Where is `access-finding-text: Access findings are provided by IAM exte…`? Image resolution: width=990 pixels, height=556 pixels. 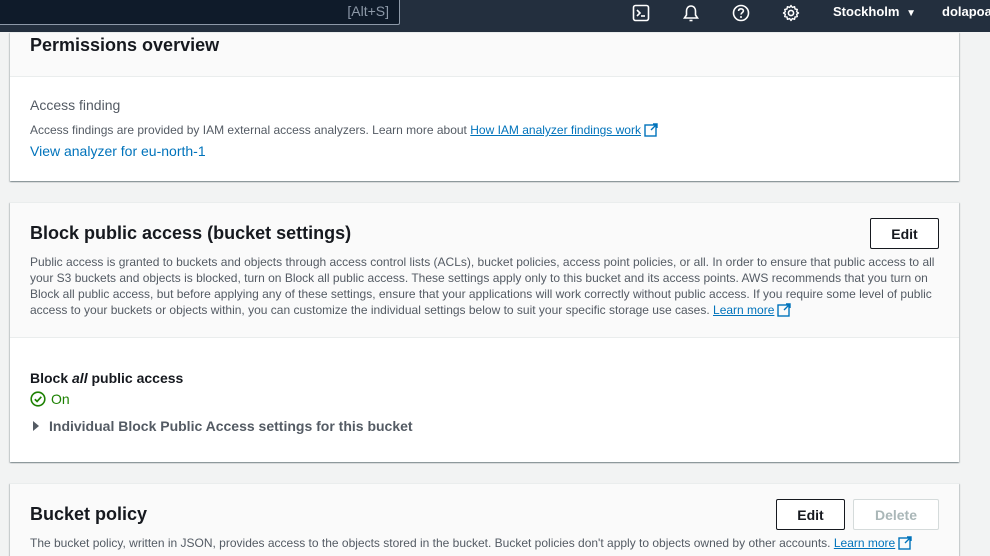
access-finding-text: Access findings are provided by IAM exte… is located at coordinates (250, 130).